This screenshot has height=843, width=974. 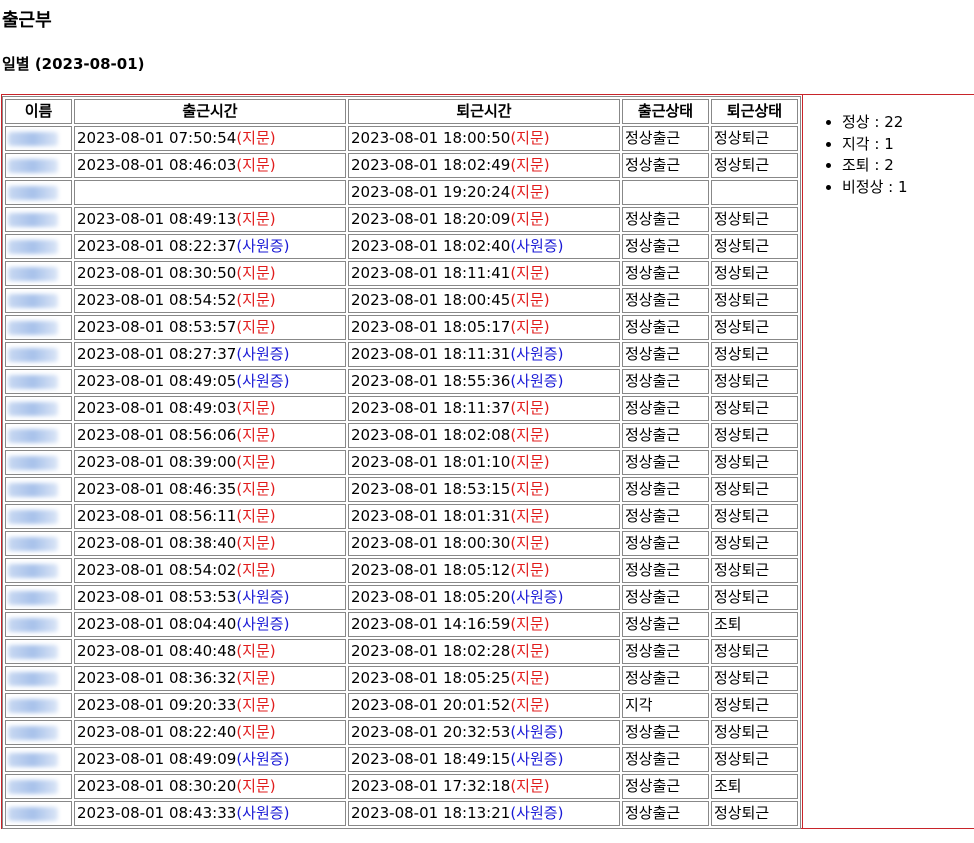 I want to click on out-time-cell-value: 2023-08-01 18:02:49, so click(x=431, y=165).